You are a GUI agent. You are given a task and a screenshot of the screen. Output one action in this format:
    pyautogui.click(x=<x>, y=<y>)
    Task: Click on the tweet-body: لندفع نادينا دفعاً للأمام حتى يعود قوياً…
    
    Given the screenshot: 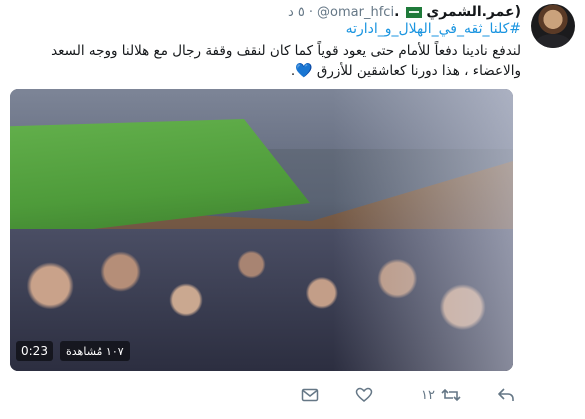 What is the action you would take?
    pyautogui.click(x=286, y=61)
    